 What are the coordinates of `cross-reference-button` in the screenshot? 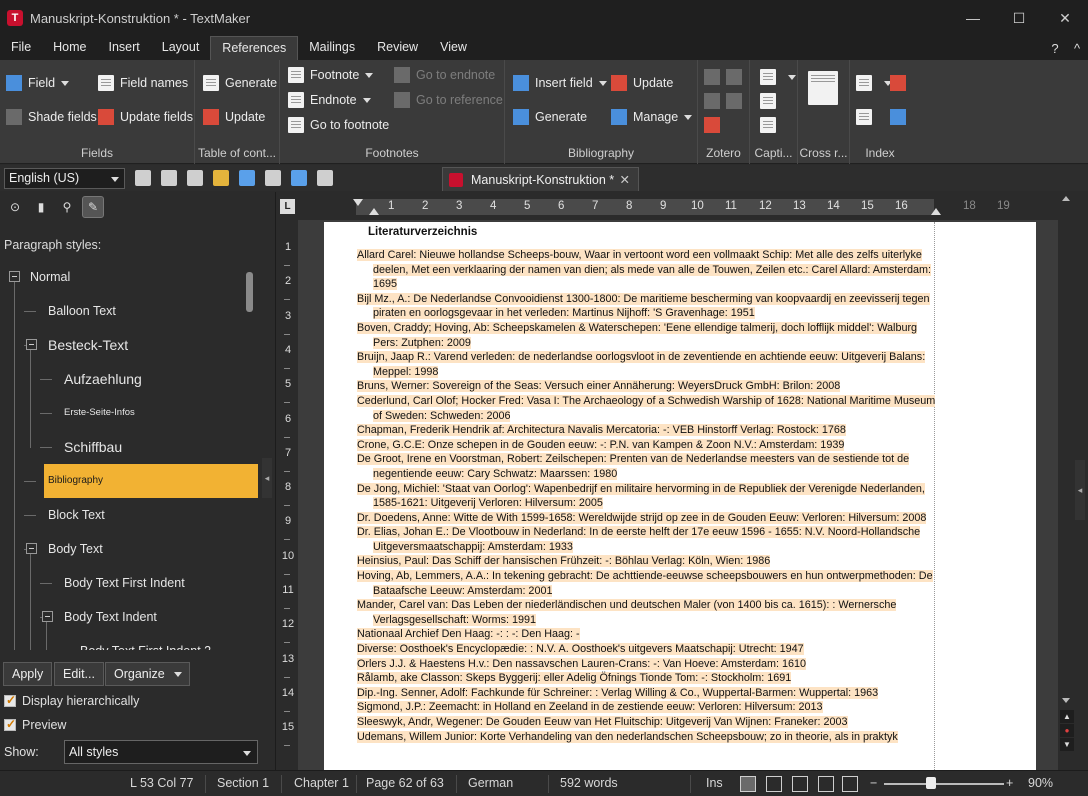 It's located at (826, 88).